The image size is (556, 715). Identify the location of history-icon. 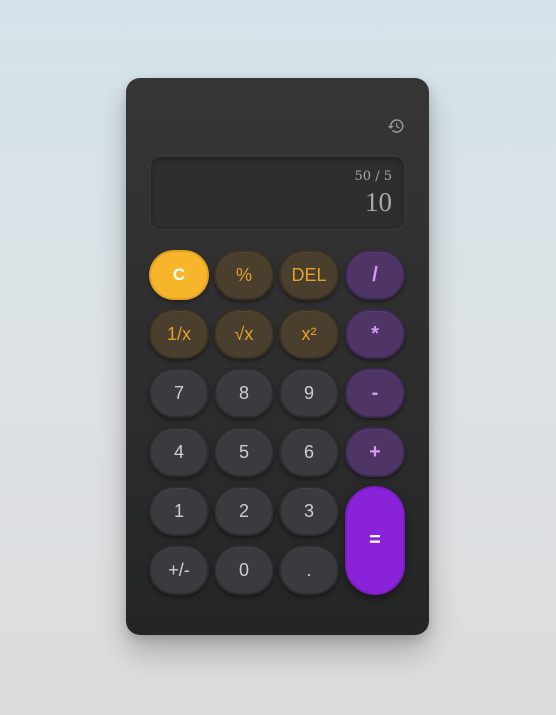
(395, 126).